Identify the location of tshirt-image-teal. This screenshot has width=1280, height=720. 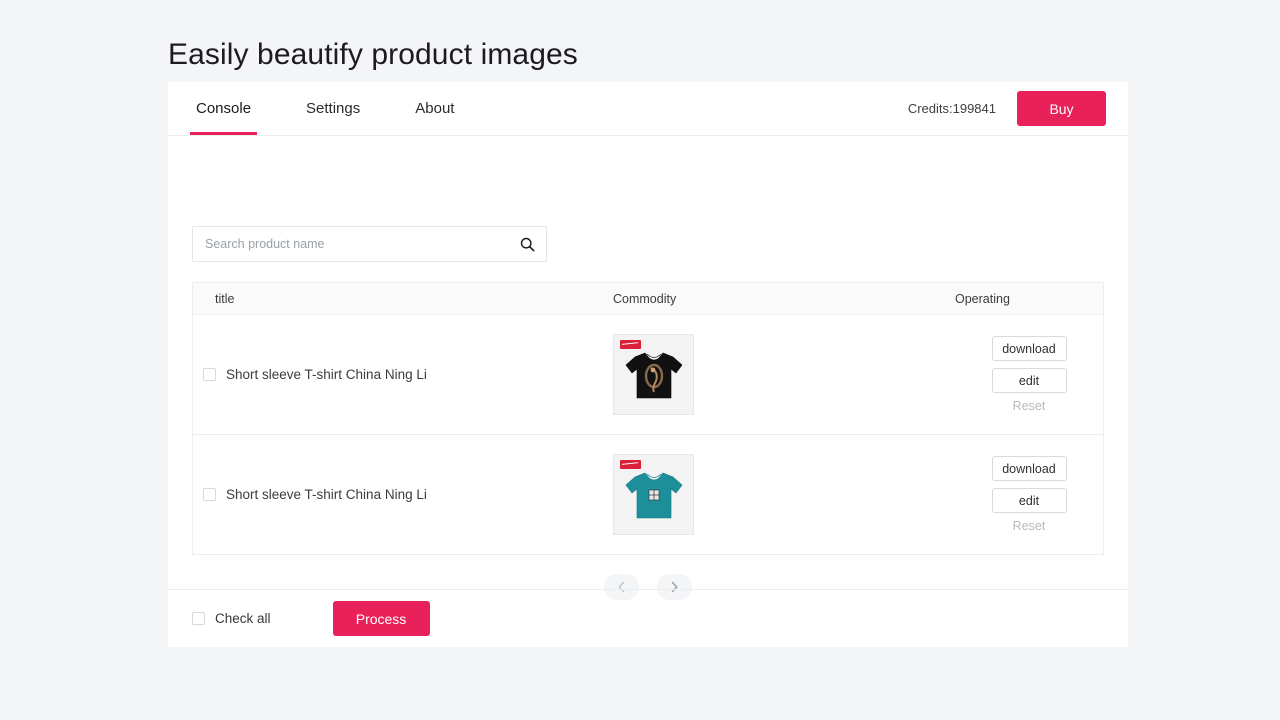
(653, 495).